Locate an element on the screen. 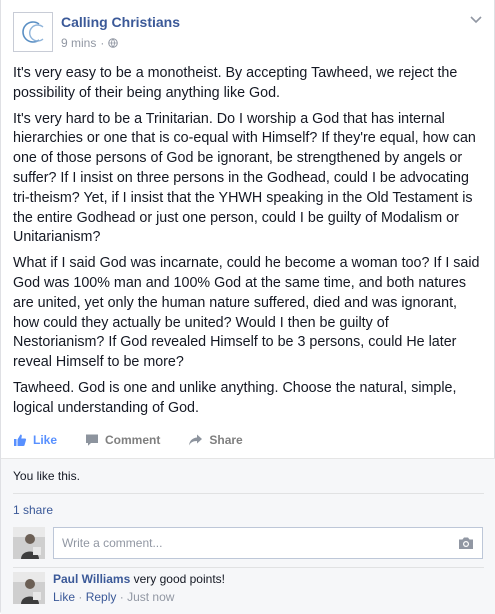  comment-author: Paul Williams is located at coordinates (91, 579).